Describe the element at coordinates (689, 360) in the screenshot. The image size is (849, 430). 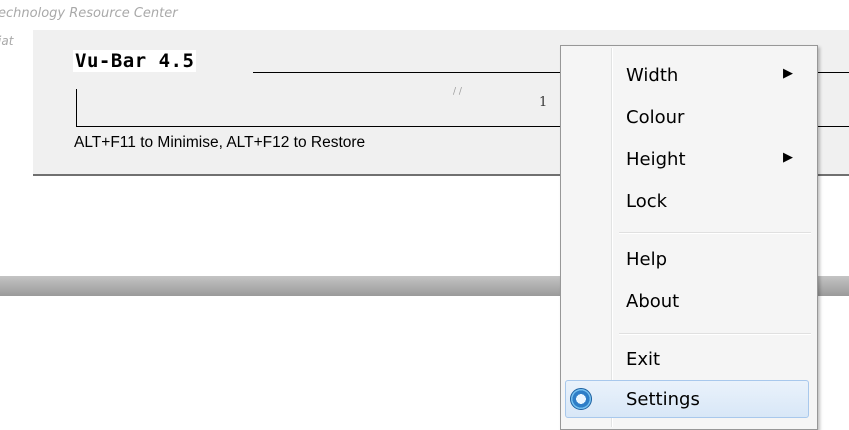
I see `menu-item-exit: Exit` at that location.